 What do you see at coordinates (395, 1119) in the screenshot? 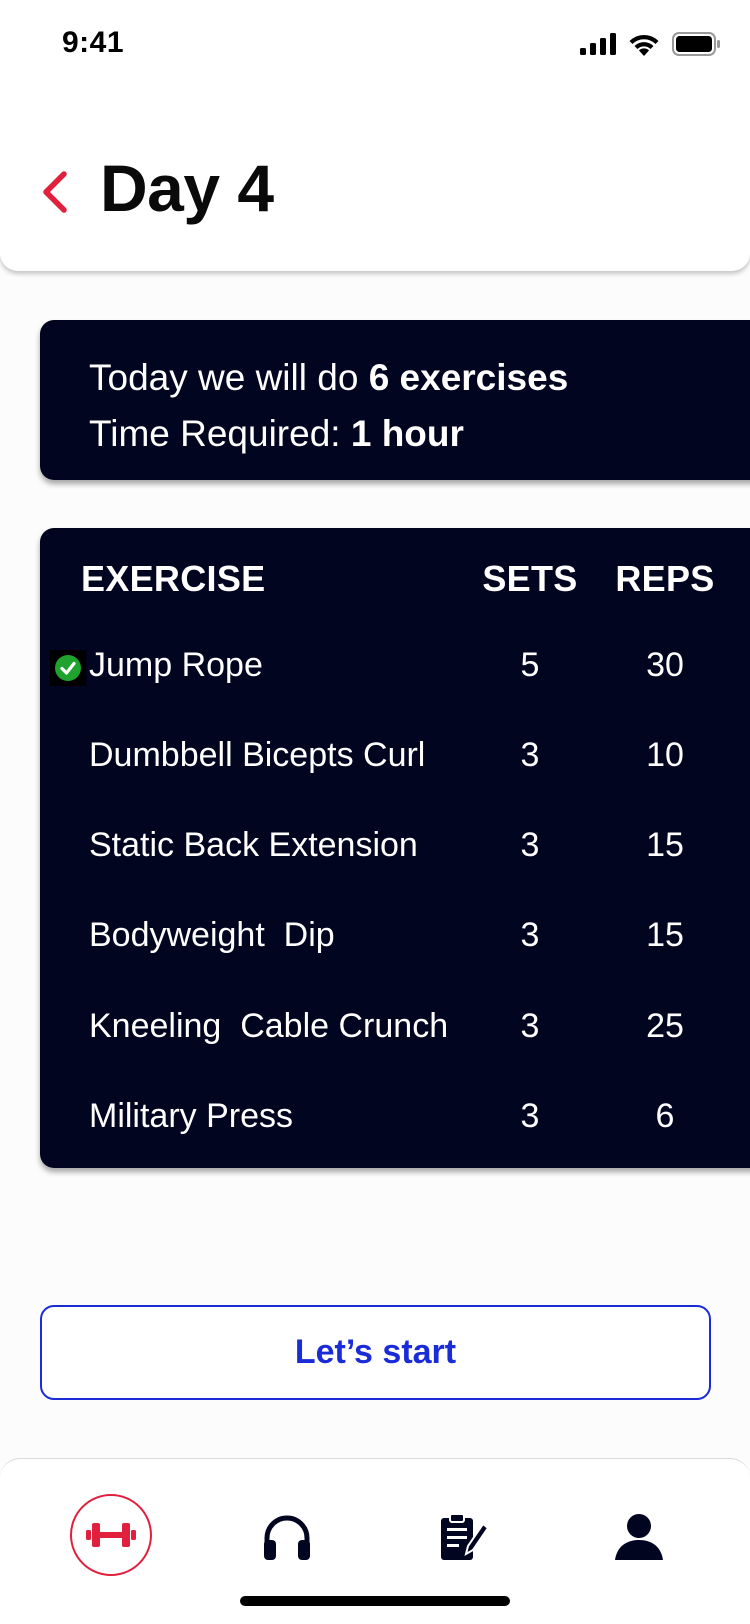
I see `exercise-row-military-press: Military Press 3 6` at bounding box center [395, 1119].